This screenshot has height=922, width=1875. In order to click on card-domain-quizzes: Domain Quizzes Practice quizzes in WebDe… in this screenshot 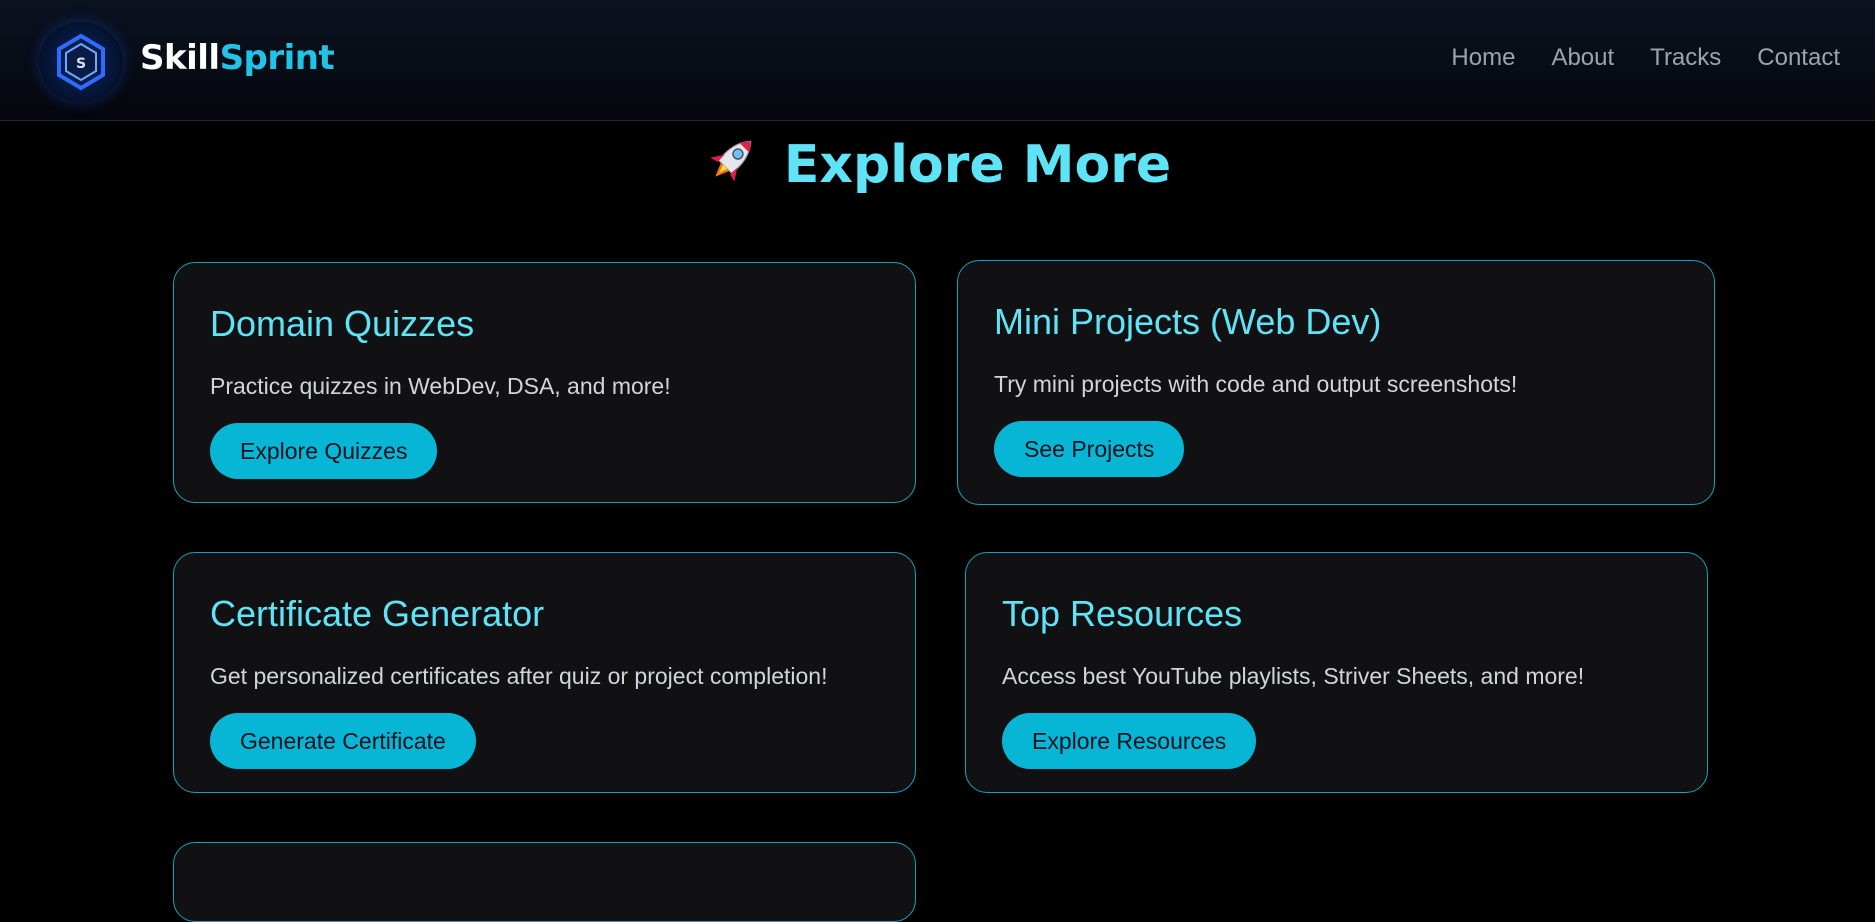, I will do `click(544, 382)`.